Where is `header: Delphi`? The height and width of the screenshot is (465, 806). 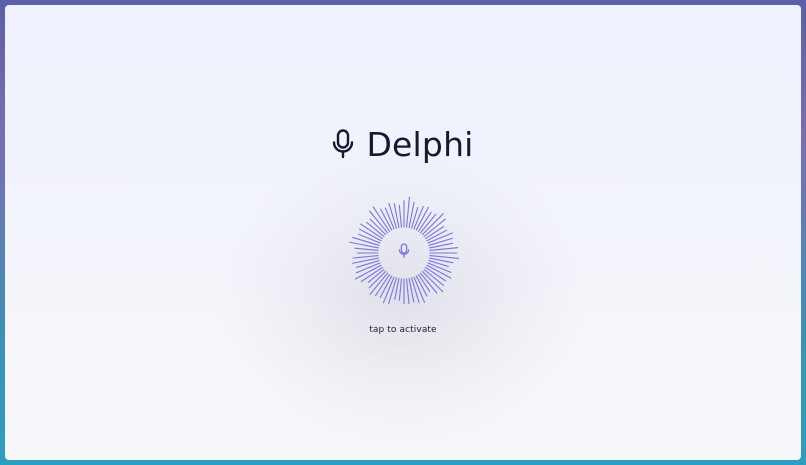 header: Delphi is located at coordinates (403, 144).